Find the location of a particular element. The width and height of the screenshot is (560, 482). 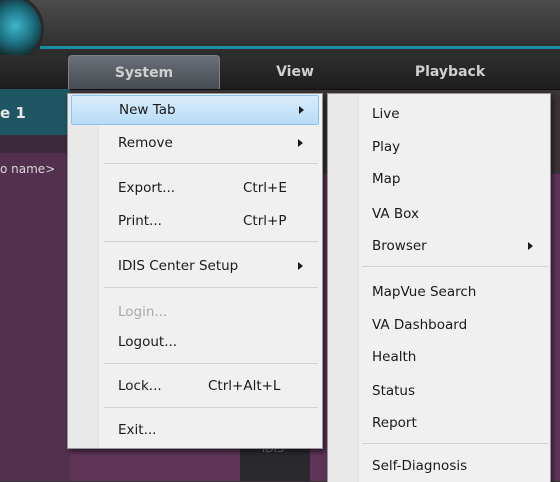

submenu-item-mapvue-search: MapVue Search is located at coordinates (438, 292).